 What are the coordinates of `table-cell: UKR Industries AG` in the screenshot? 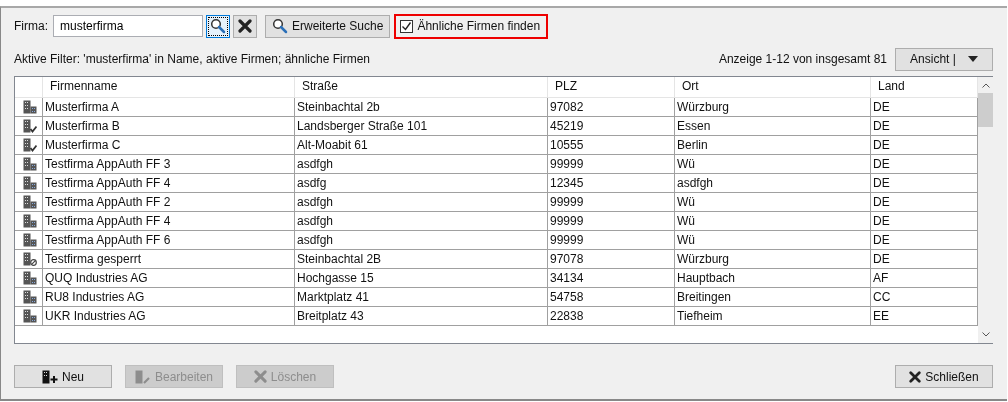 It's located at (169, 316).